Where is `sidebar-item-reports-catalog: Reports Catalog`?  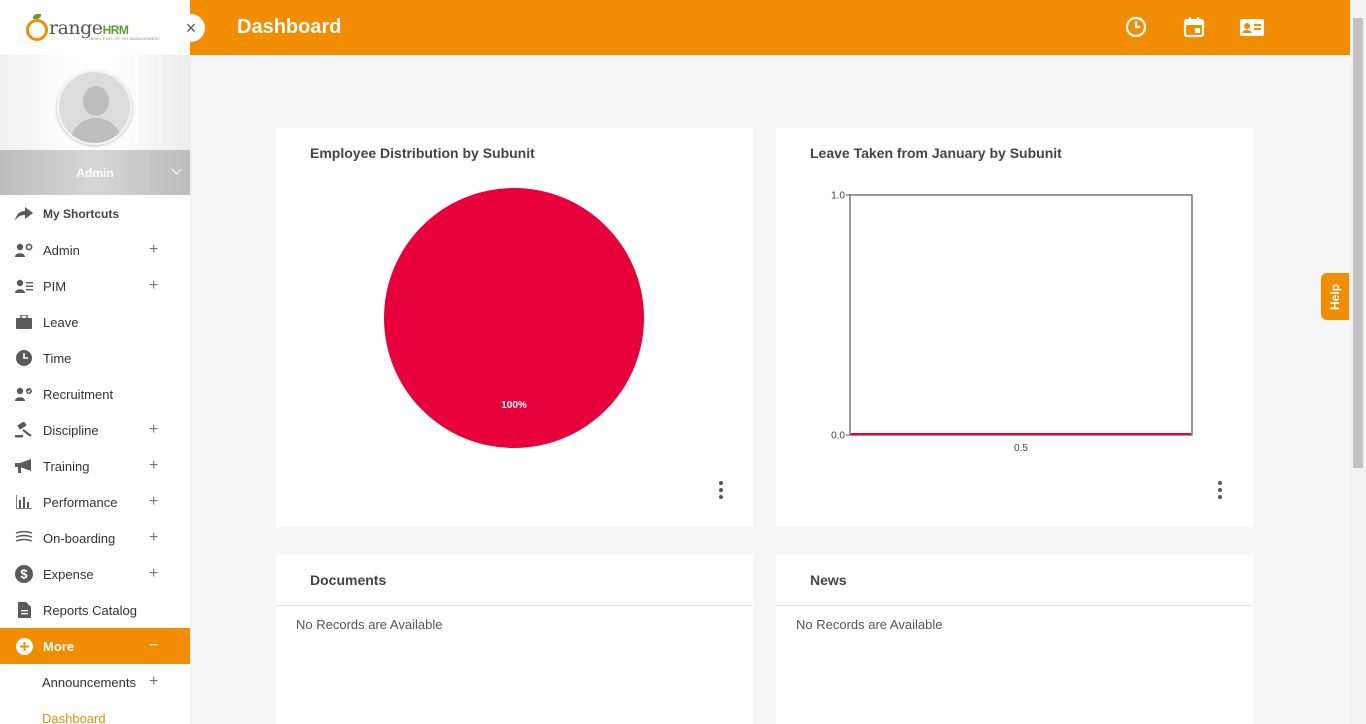
sidebar-item-reports-catalog: Reports Catalog is located at coordinates (95, 610).